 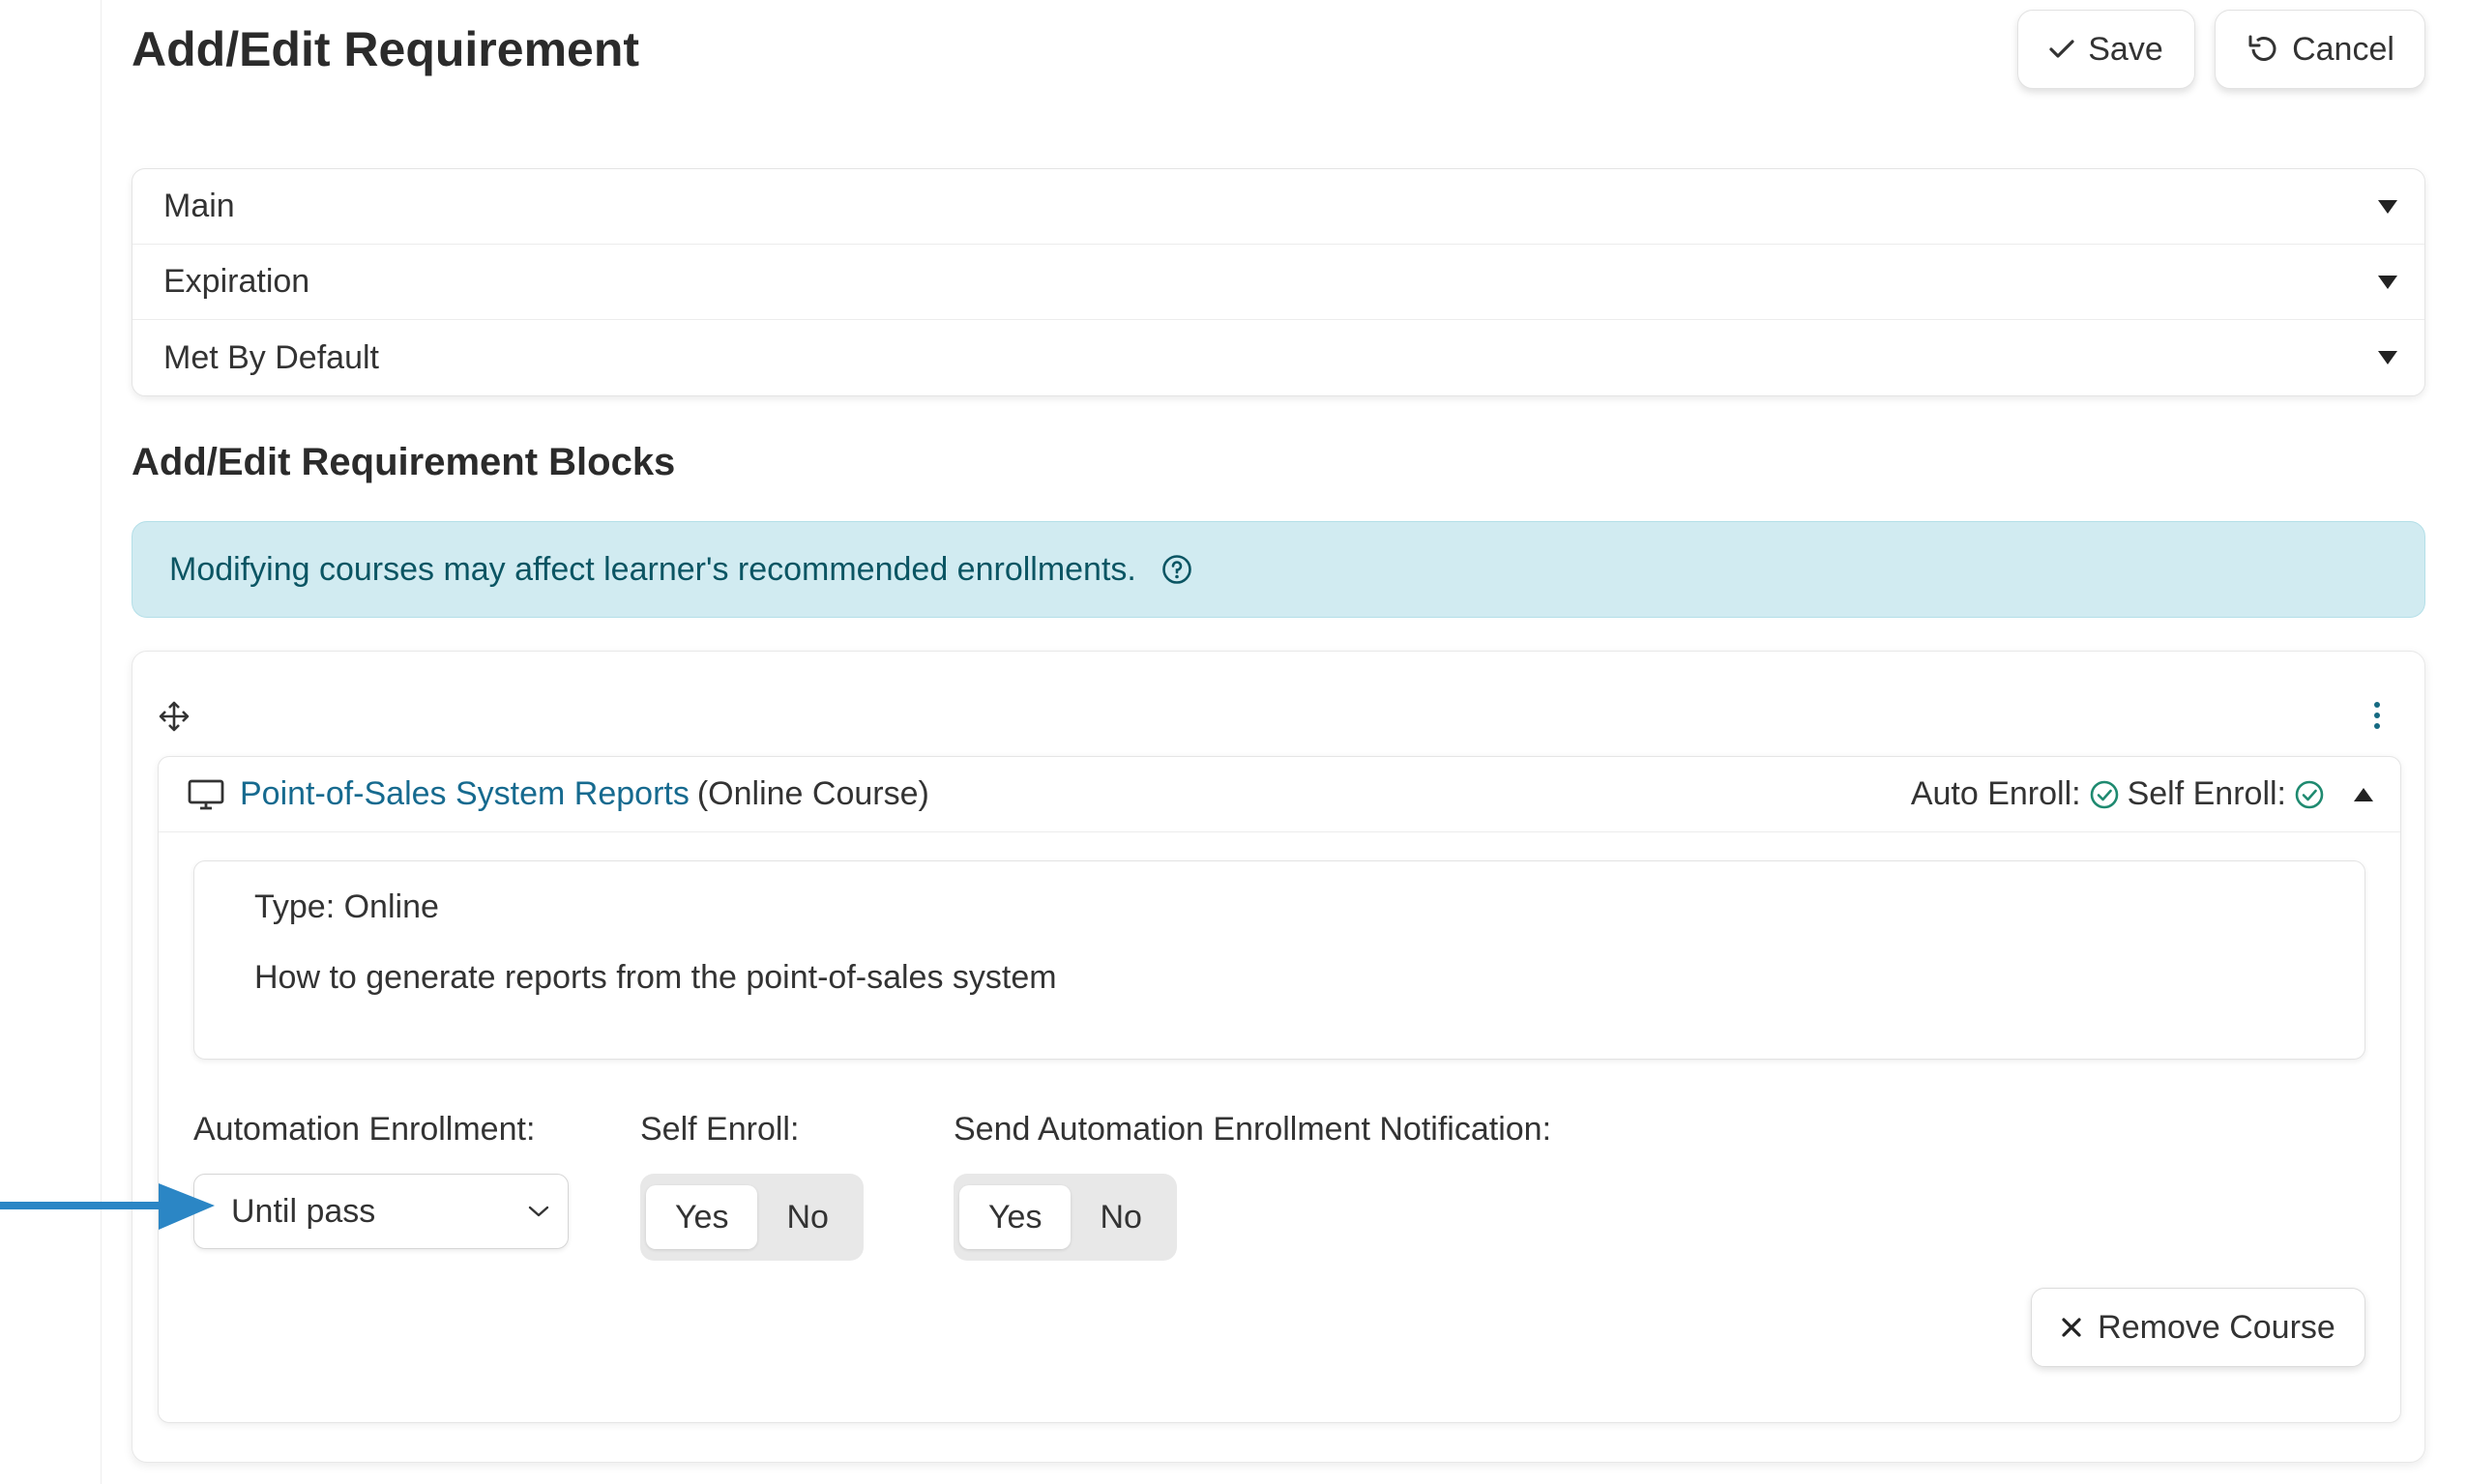 What do you see at coordinates (199, 206) in the screenshot?
I see `accordion-item-label: Main` at bounding box center [199, 206].